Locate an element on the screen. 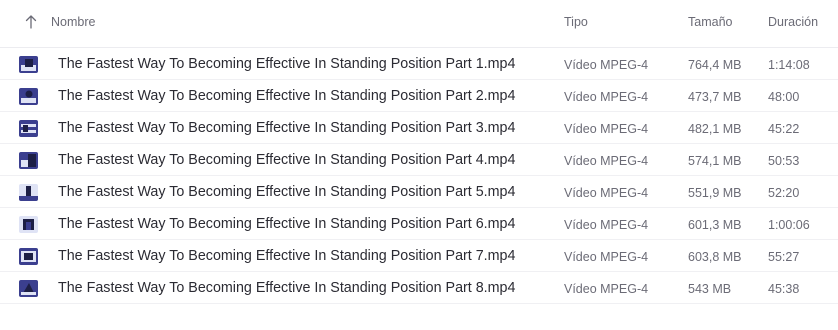  file-duration: 50:53 is located at coordinates (784, 161).